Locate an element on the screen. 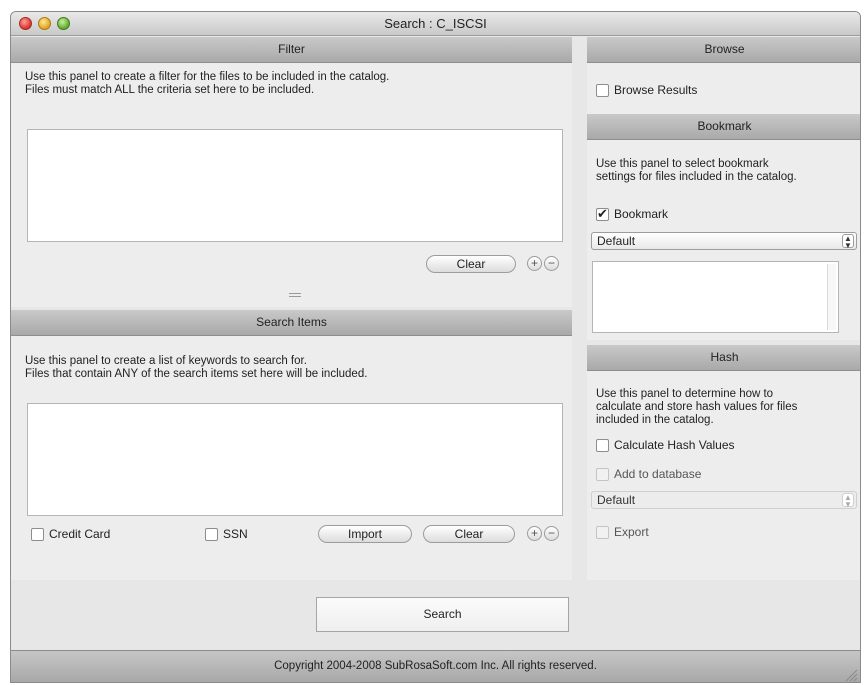  title-bar: Search : C_ISCSI is located at coordinates (435, 24).